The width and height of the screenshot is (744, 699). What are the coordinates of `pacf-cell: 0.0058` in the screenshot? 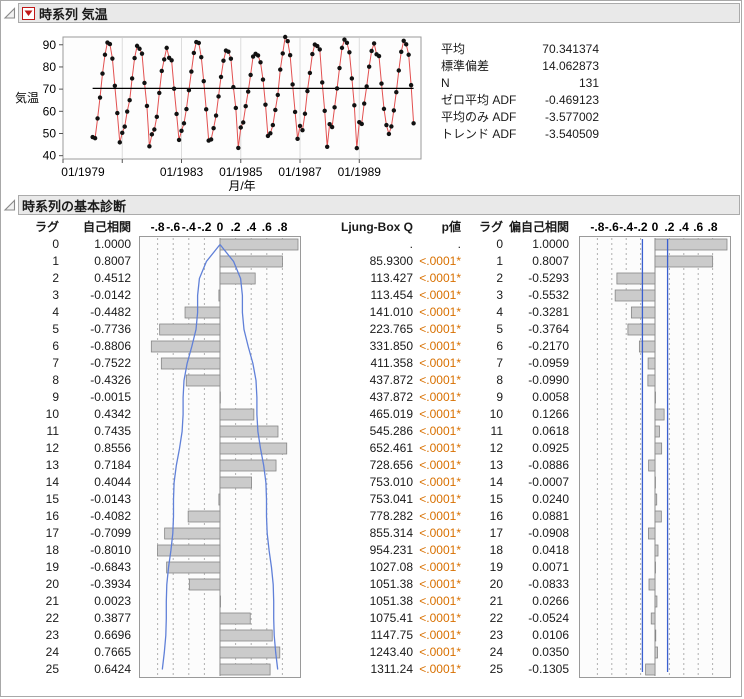 It's located at (550, 397).